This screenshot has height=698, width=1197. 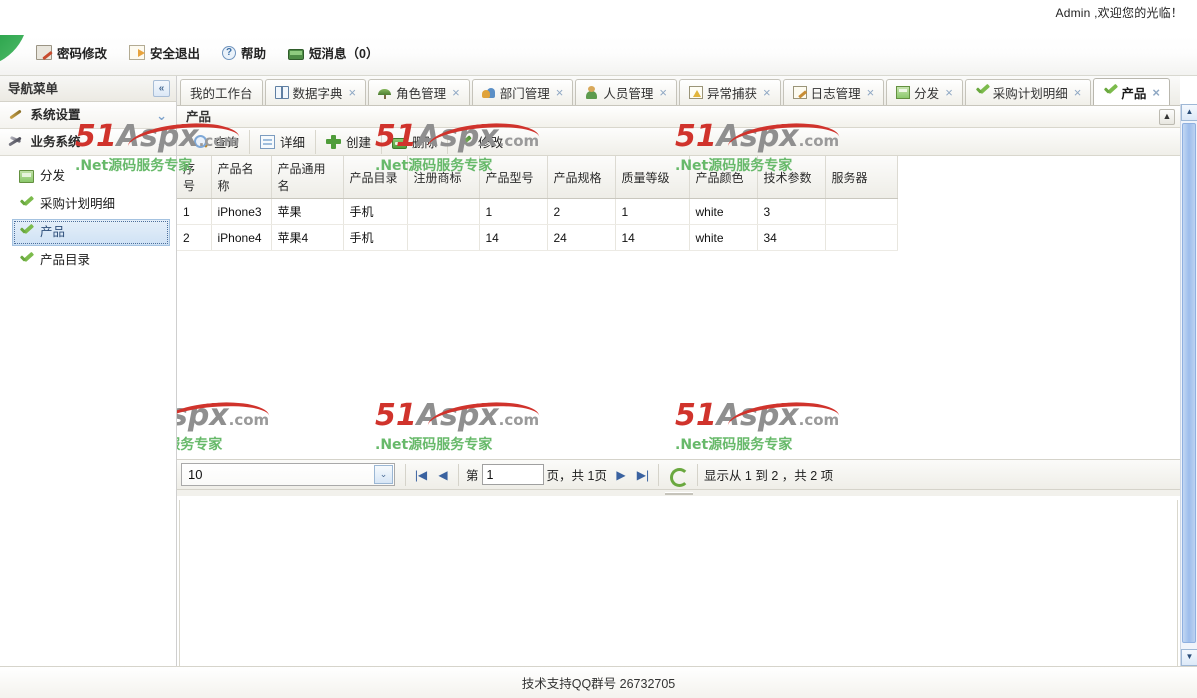 I want to click on menu-item-help: ? 帮助, so click(x=244, y=52).